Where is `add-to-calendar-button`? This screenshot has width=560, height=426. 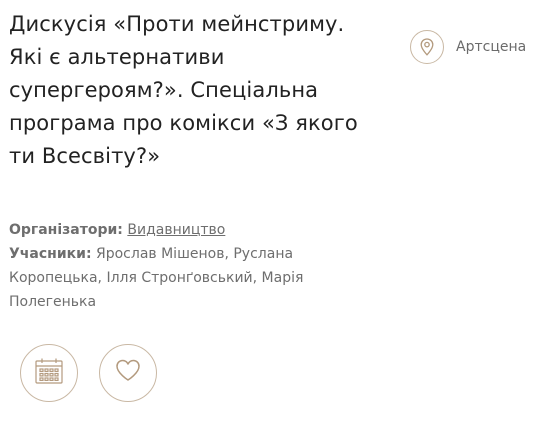 add-to-calendar-button is located at coordinates (49, 373).